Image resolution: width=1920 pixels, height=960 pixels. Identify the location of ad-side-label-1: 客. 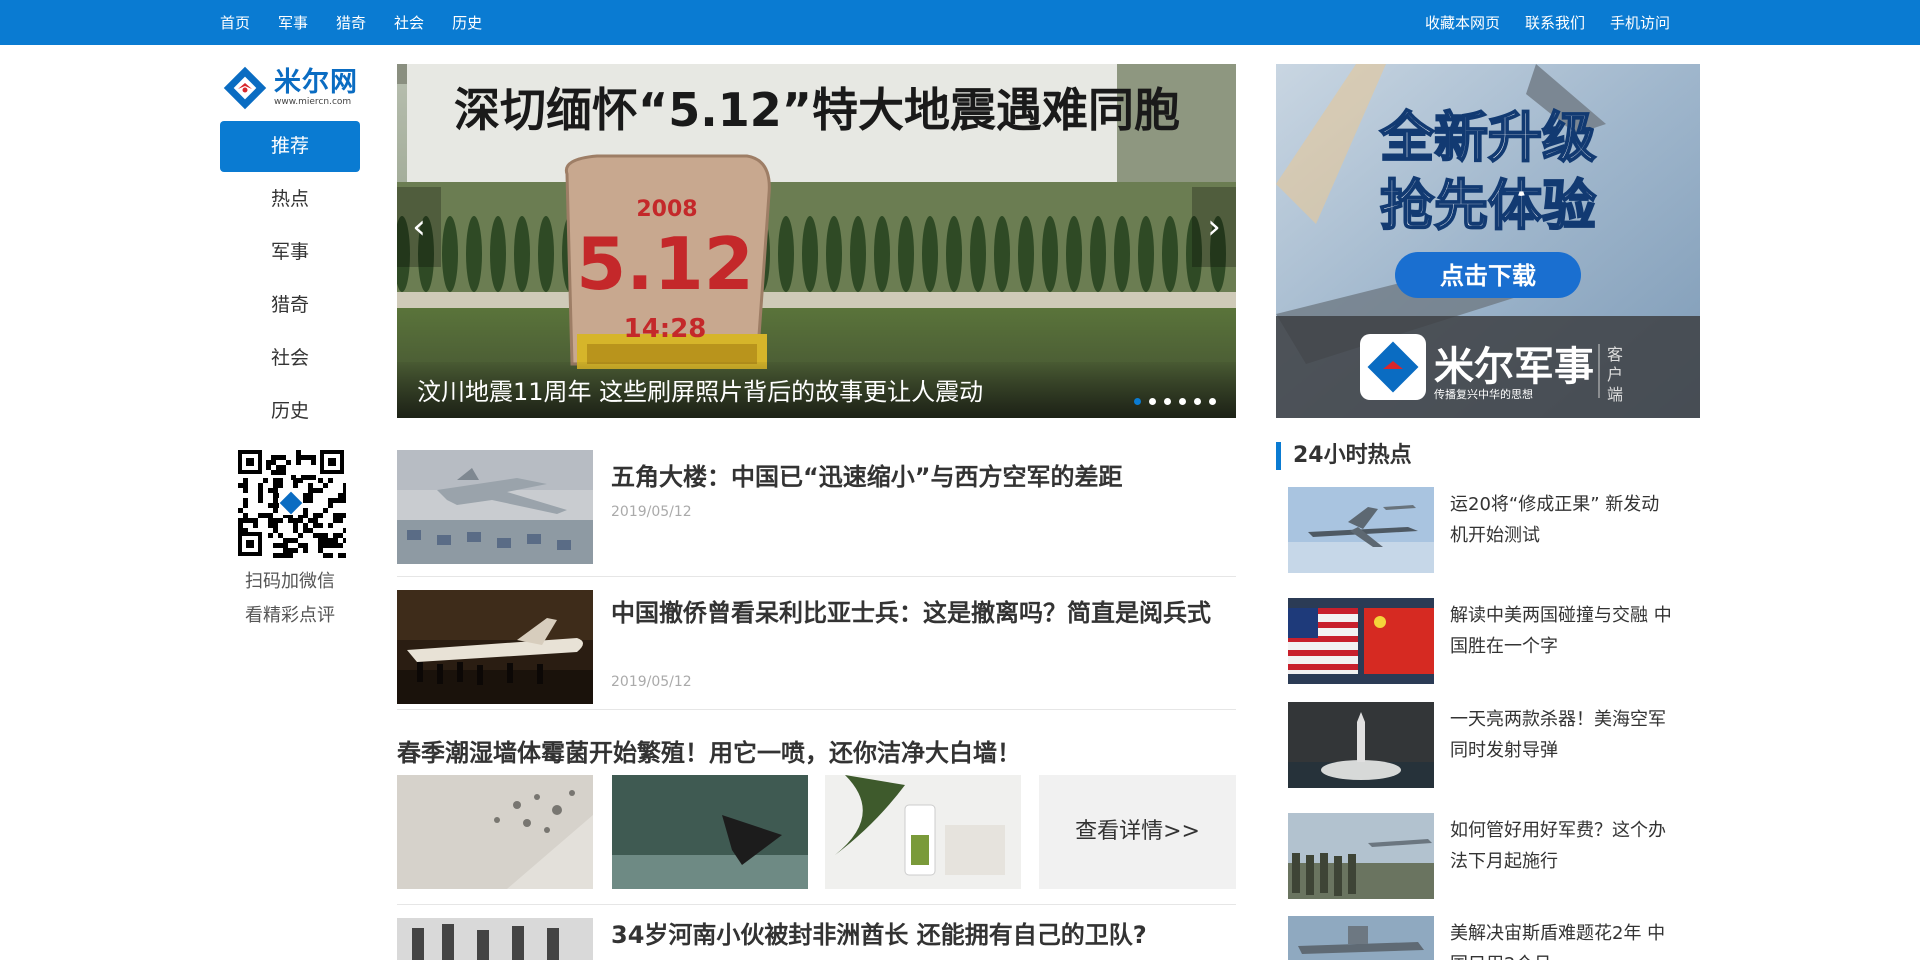
(1615, 354).